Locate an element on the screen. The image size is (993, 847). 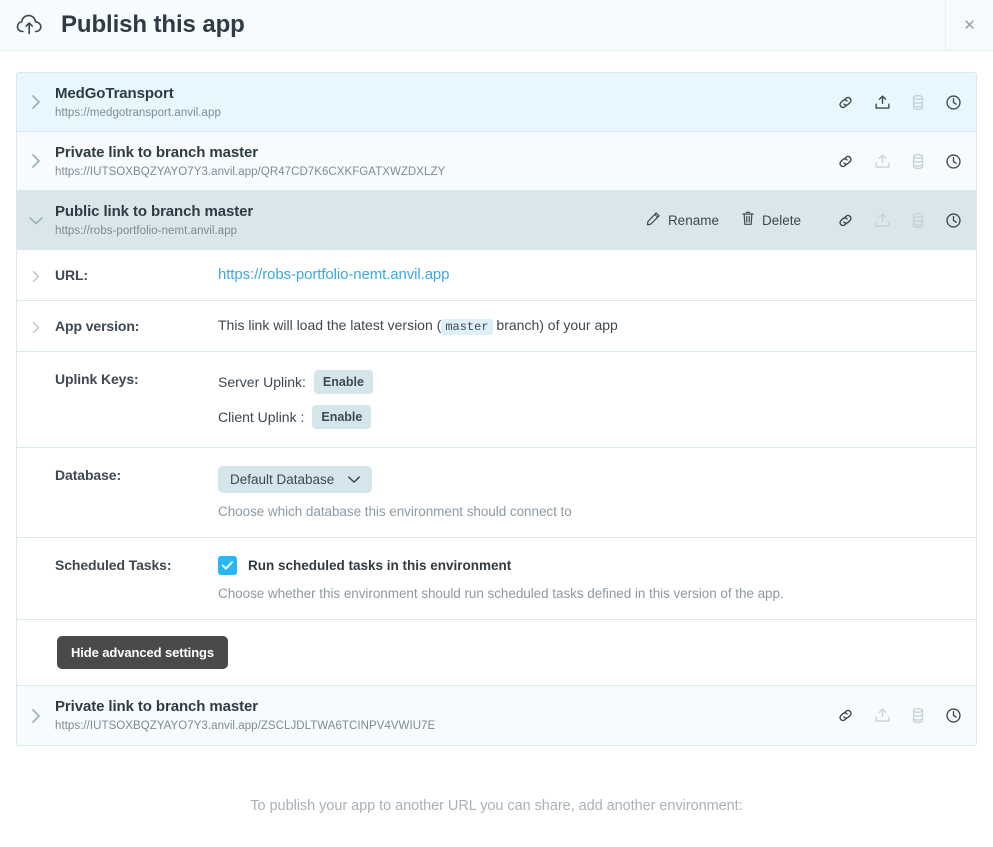
trash-icon is located at coordinates (748, 220).